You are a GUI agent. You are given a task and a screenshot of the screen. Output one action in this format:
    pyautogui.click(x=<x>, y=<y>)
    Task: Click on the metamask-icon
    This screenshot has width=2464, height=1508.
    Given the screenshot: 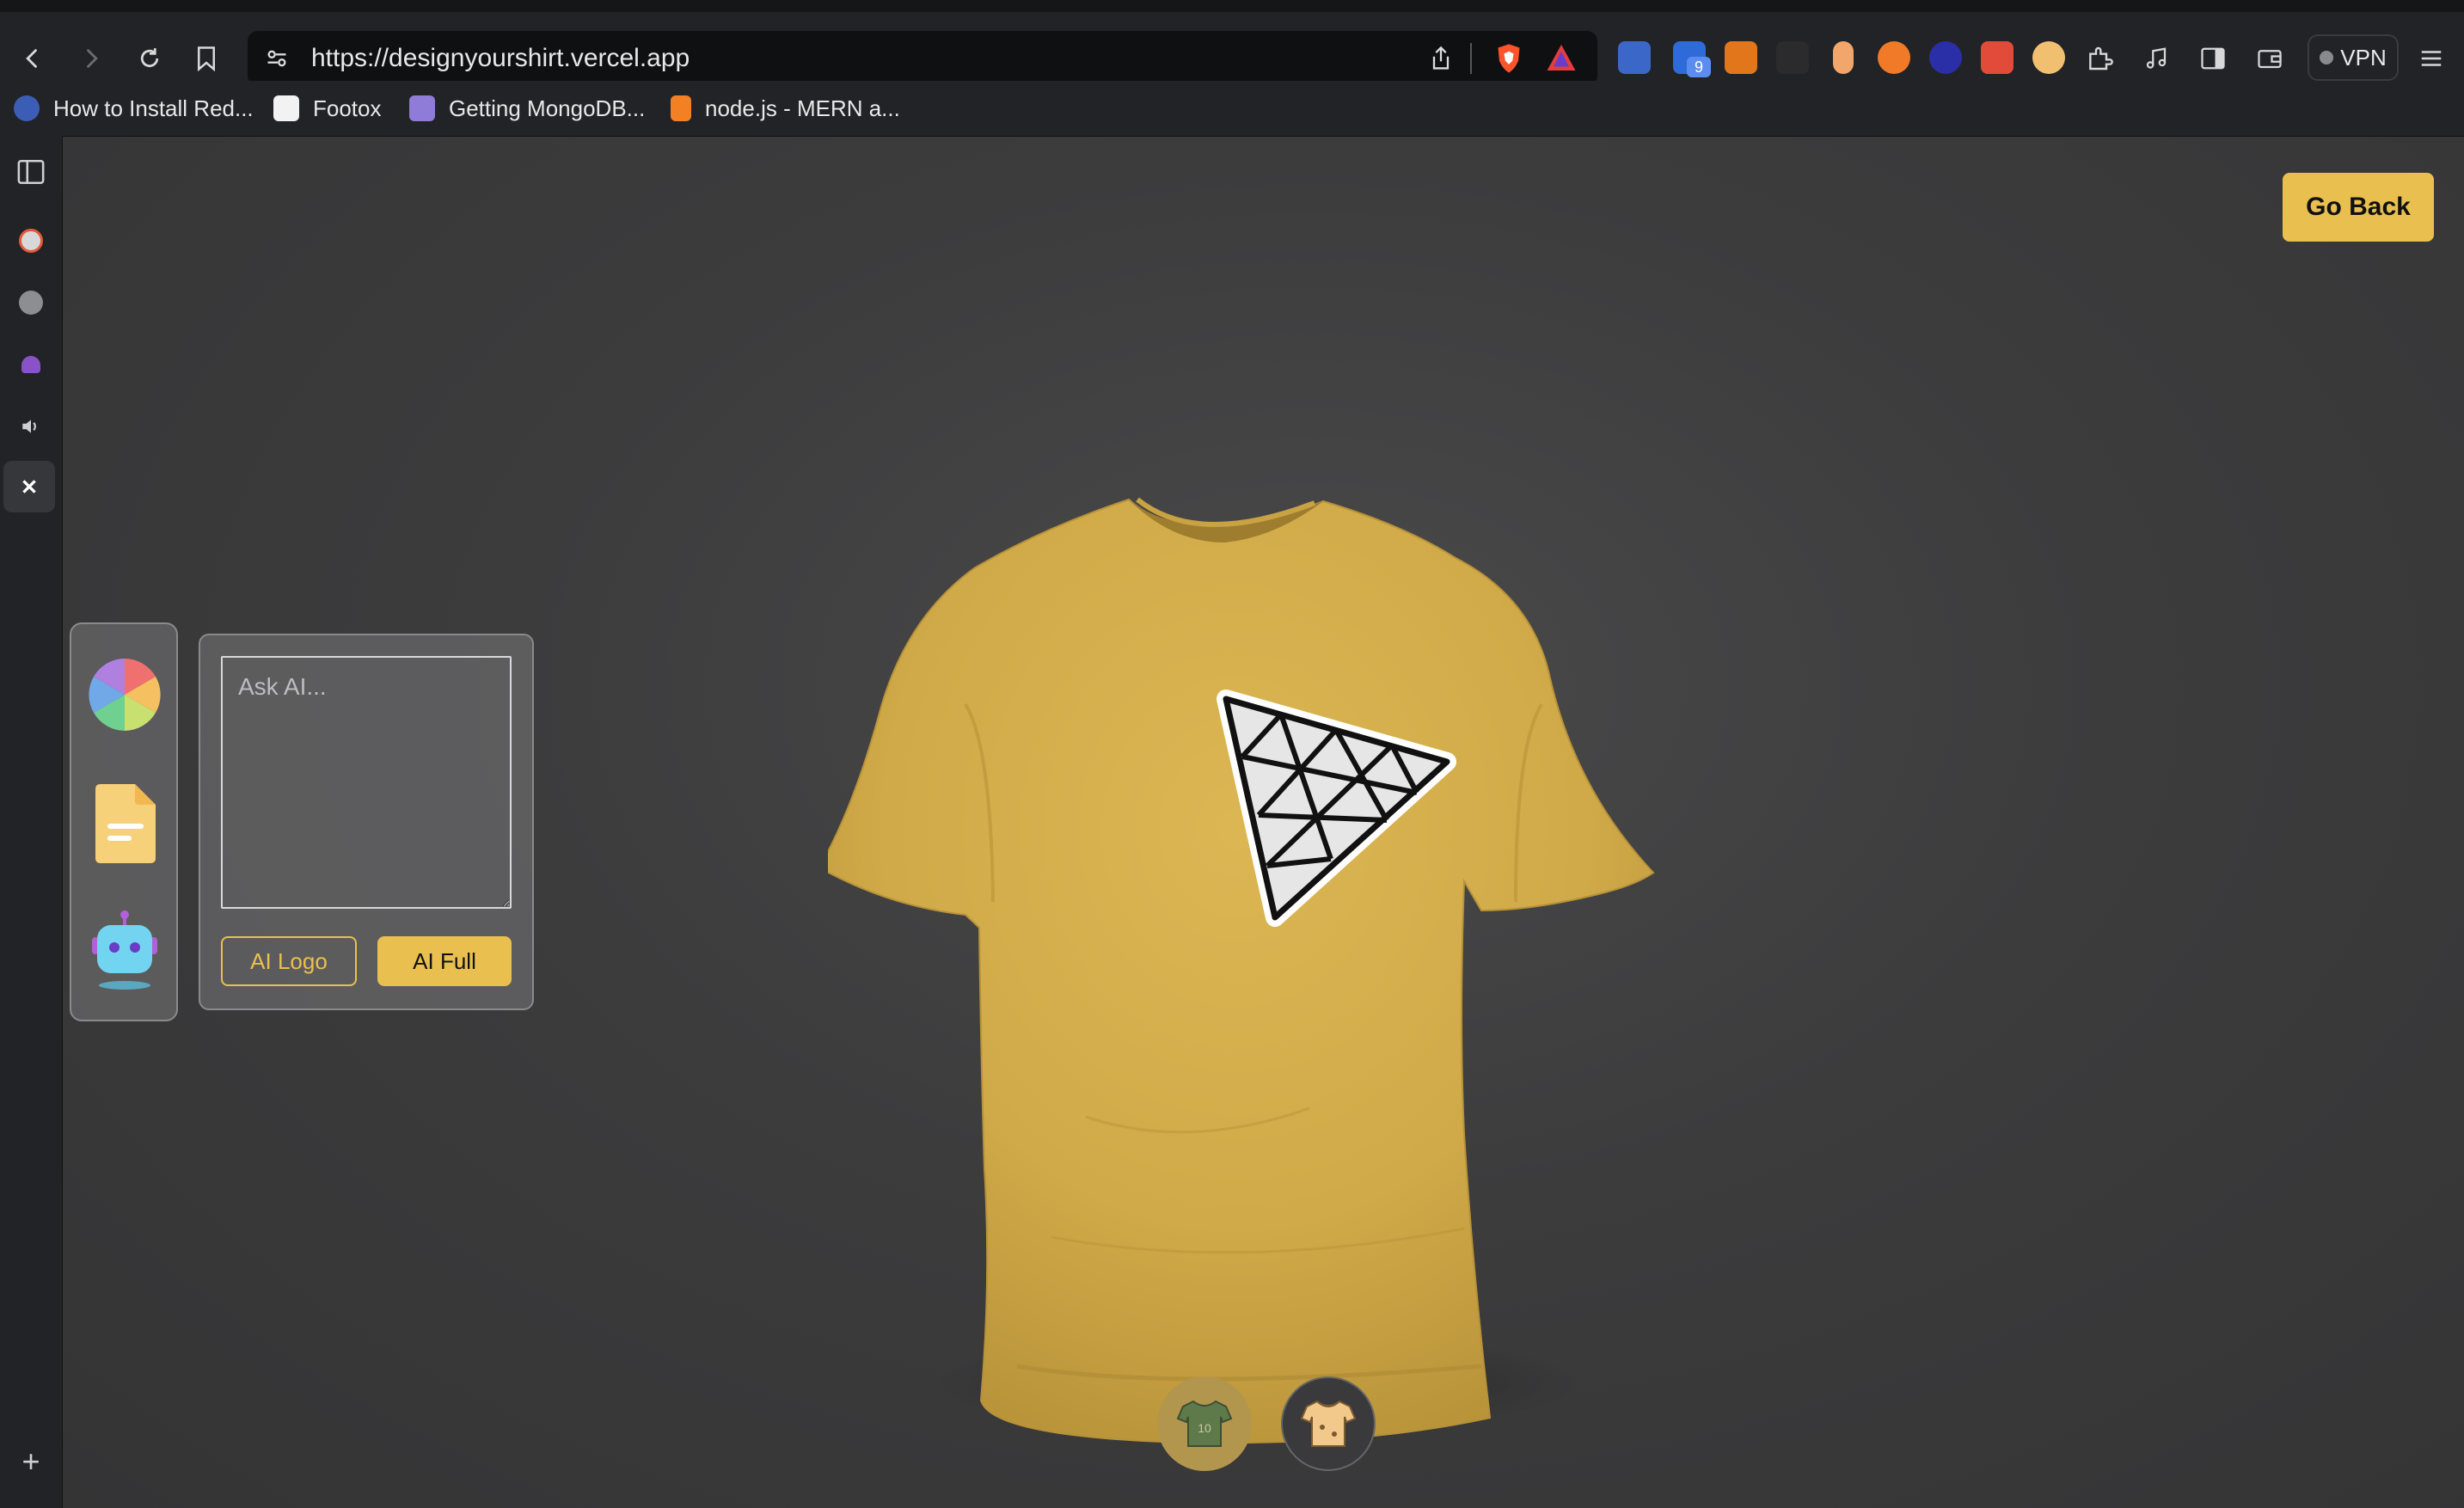 What is the action you would take?
    pyautogui.click(x=1741, y=57)
    